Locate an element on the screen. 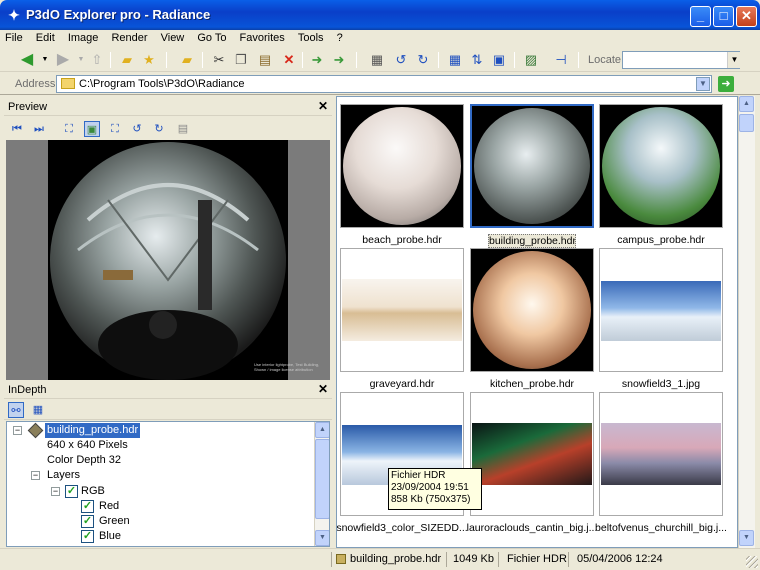  resize-grip-icon is located at coordinates (752, 562).